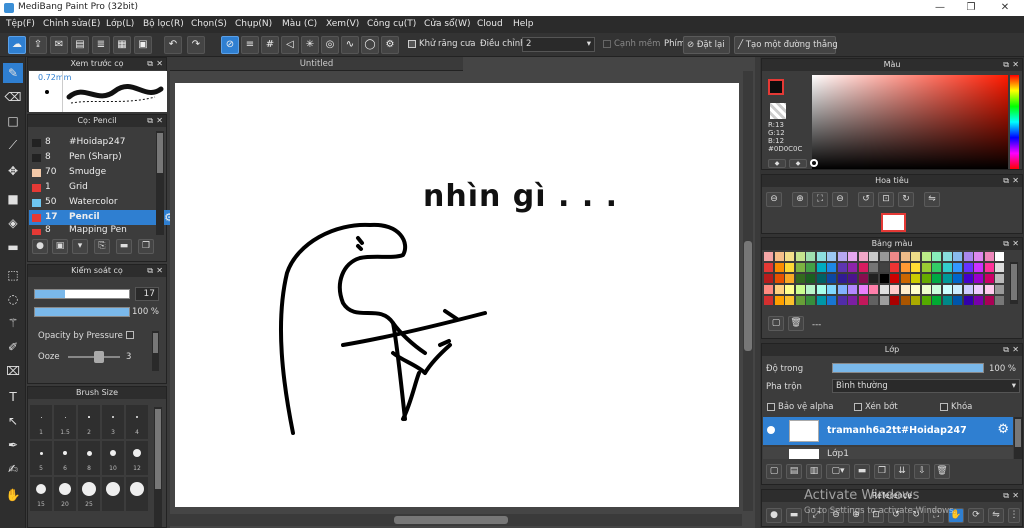 The height and width of the screenshot is (528, 1024). Describe the element at coordinates (101, 45) in the screenshot. I see `list-icon: ≣` at that location.